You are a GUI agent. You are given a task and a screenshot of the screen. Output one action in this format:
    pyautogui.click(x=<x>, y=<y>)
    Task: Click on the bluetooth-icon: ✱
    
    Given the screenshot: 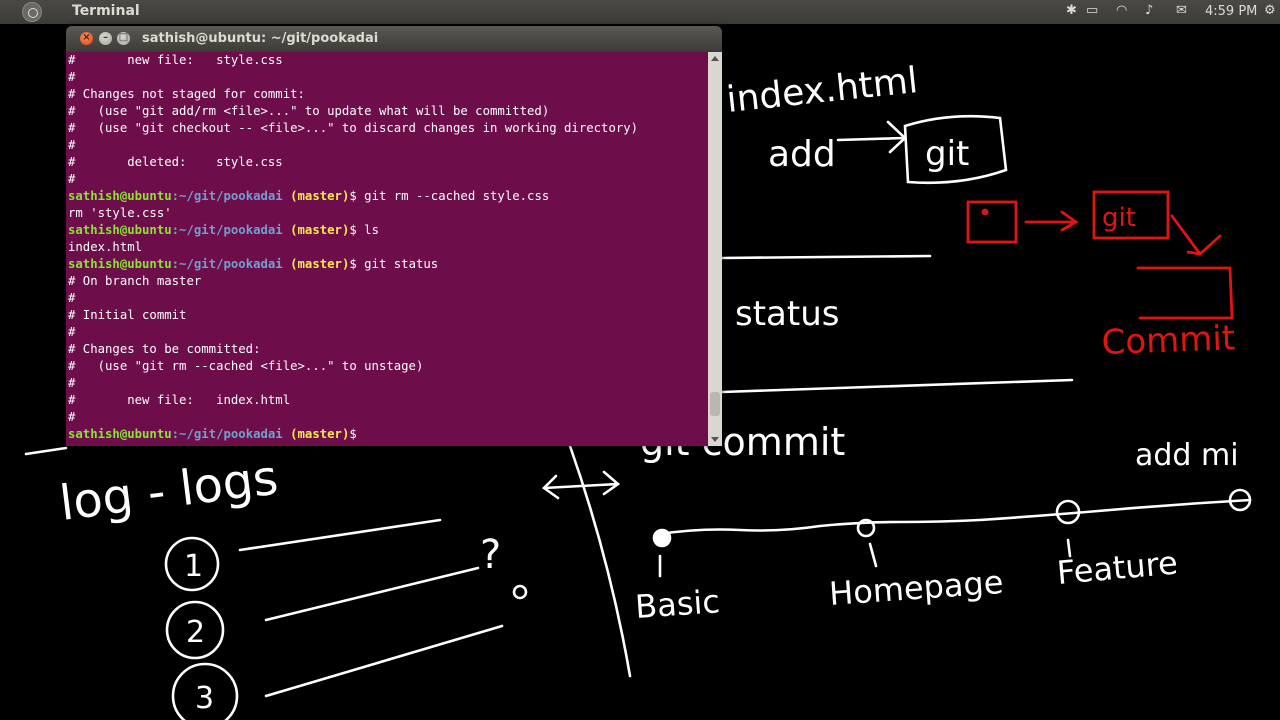 What is the action you would take?
    pyautogui.click(x=1071, y=10)
    